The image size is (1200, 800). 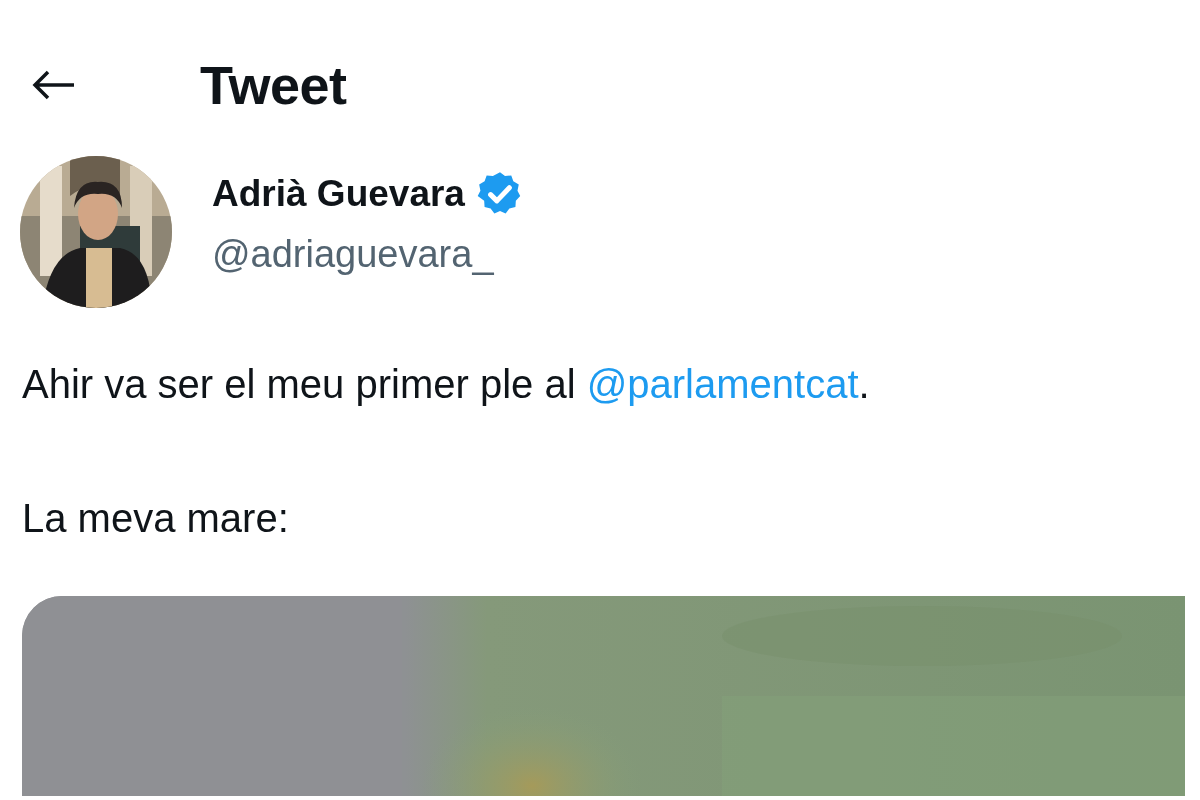 What do you see at coordinates (273, 85) in the screenshot?
I see `page-title: Tweet` at bounding box center [273, 85].